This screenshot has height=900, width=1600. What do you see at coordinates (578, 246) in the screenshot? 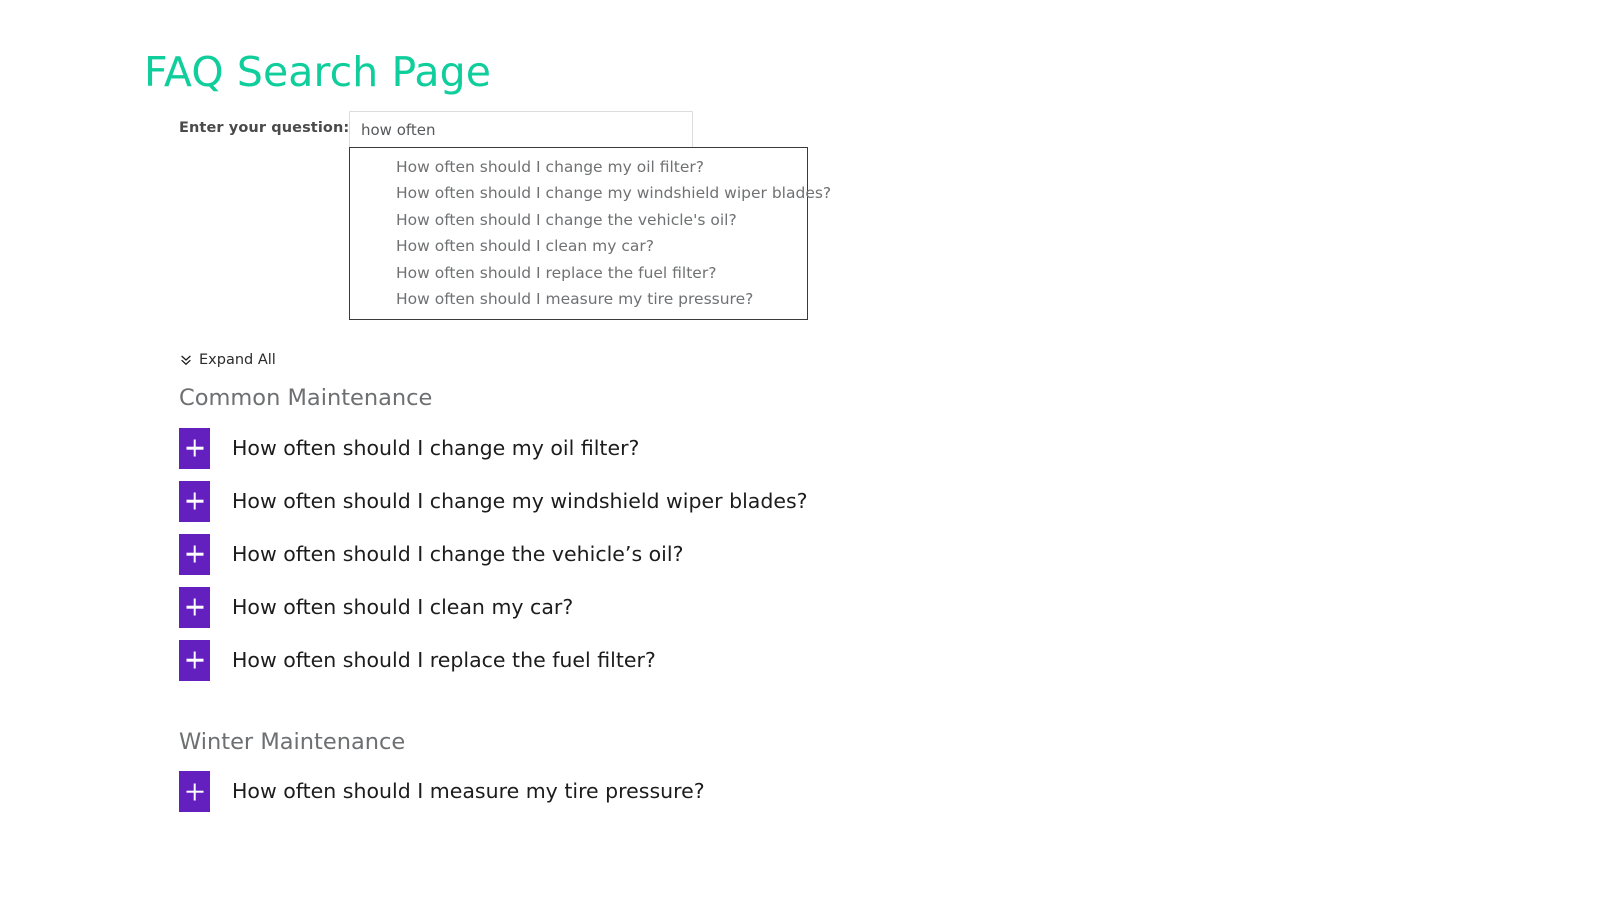
I see `autocomplete-option: How often should I clean my car?` at bounding box center [578, 246].